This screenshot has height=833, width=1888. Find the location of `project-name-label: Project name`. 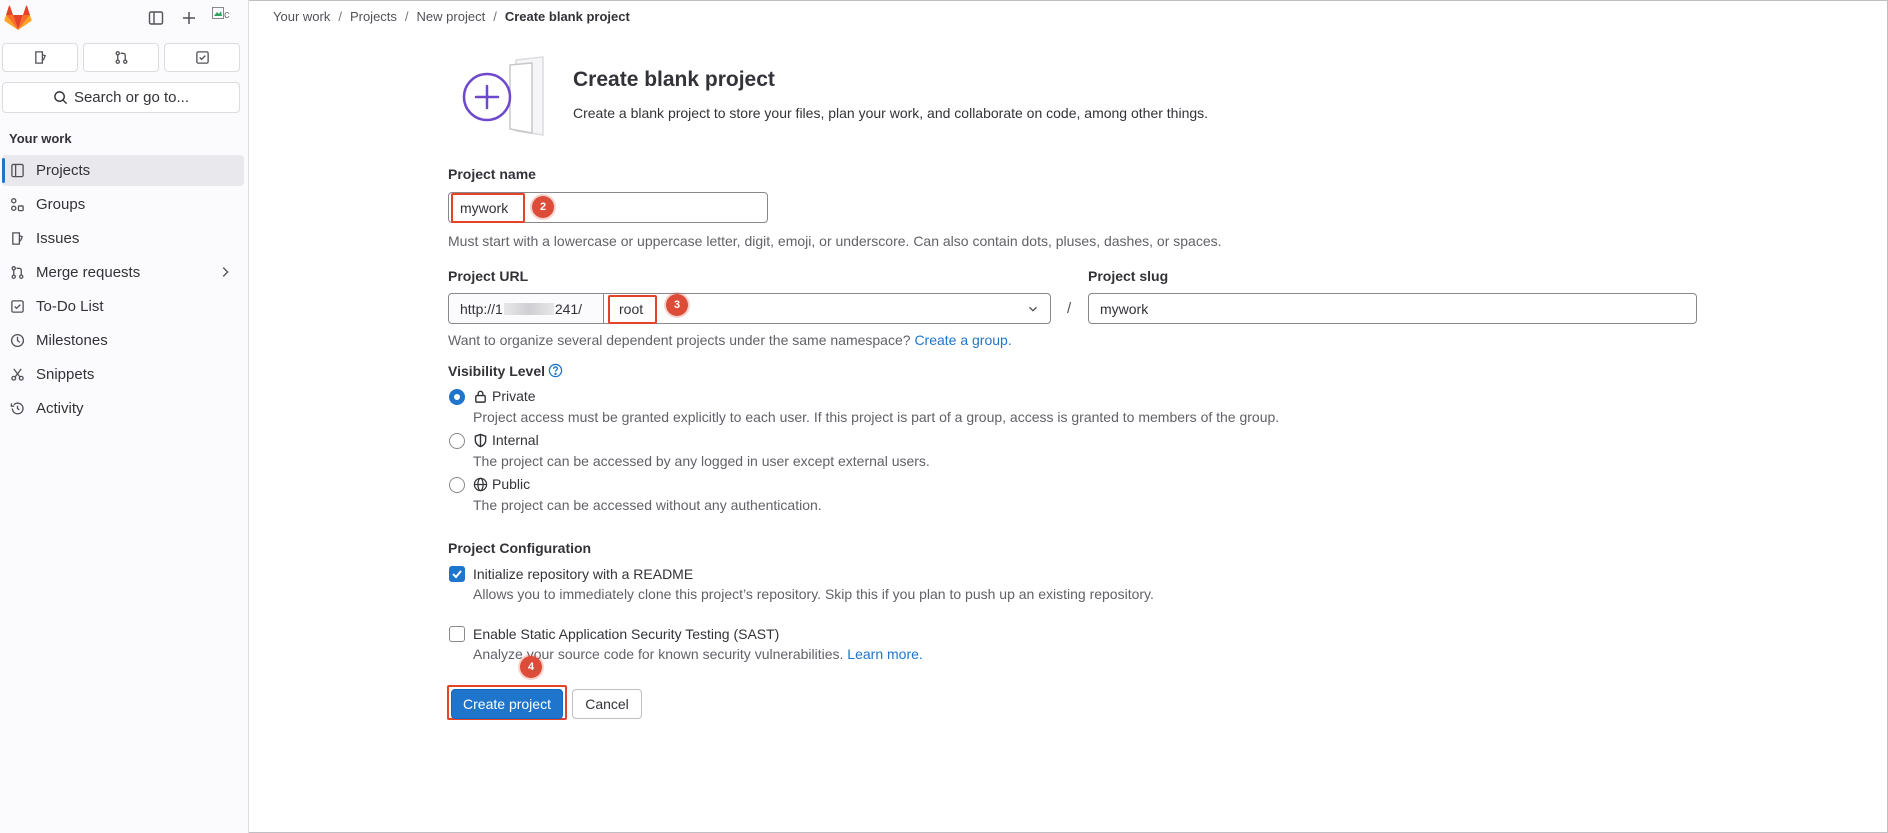

project-name-label: Project name is located at coordinates (492, 174).